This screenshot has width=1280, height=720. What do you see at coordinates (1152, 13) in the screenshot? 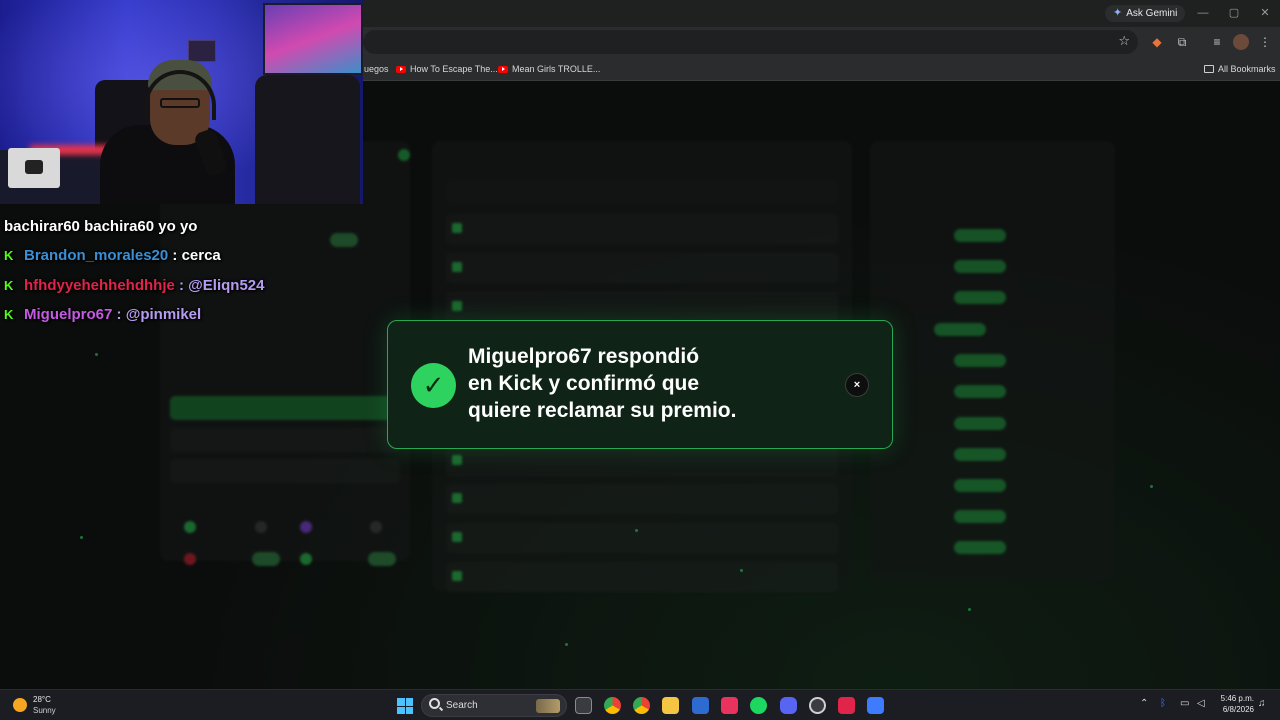
I see `ask-gemini-label: Ask Gemini` at bounding box center [1152, 13].